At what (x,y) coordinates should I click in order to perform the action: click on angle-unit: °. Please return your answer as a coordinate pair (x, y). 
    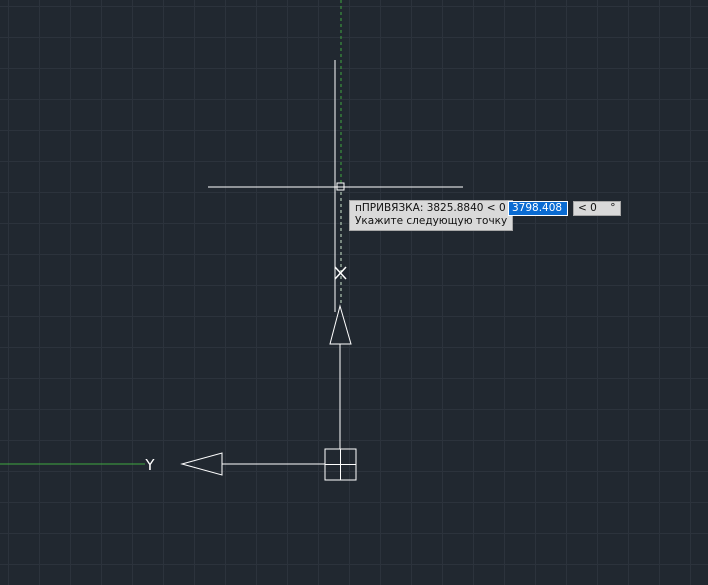
    Looking at the image, I should click on (613, 208).